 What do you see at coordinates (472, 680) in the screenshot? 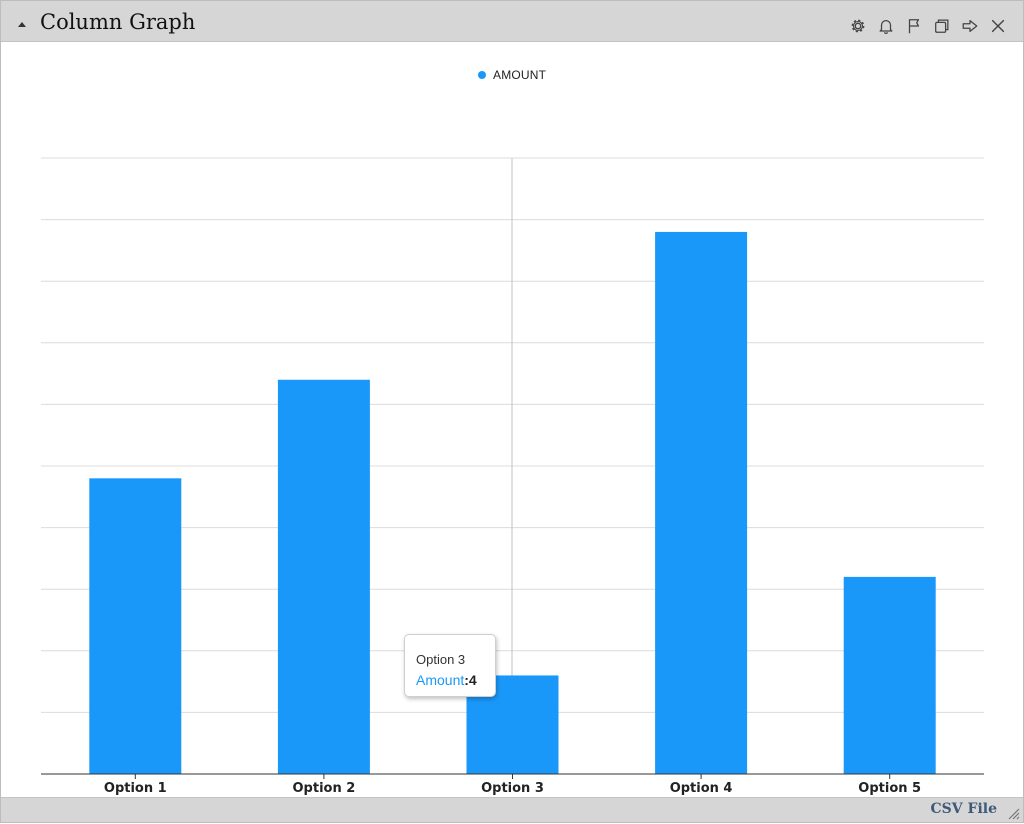
I see `tooltip-value: 4` at bounding box center [472, 680].